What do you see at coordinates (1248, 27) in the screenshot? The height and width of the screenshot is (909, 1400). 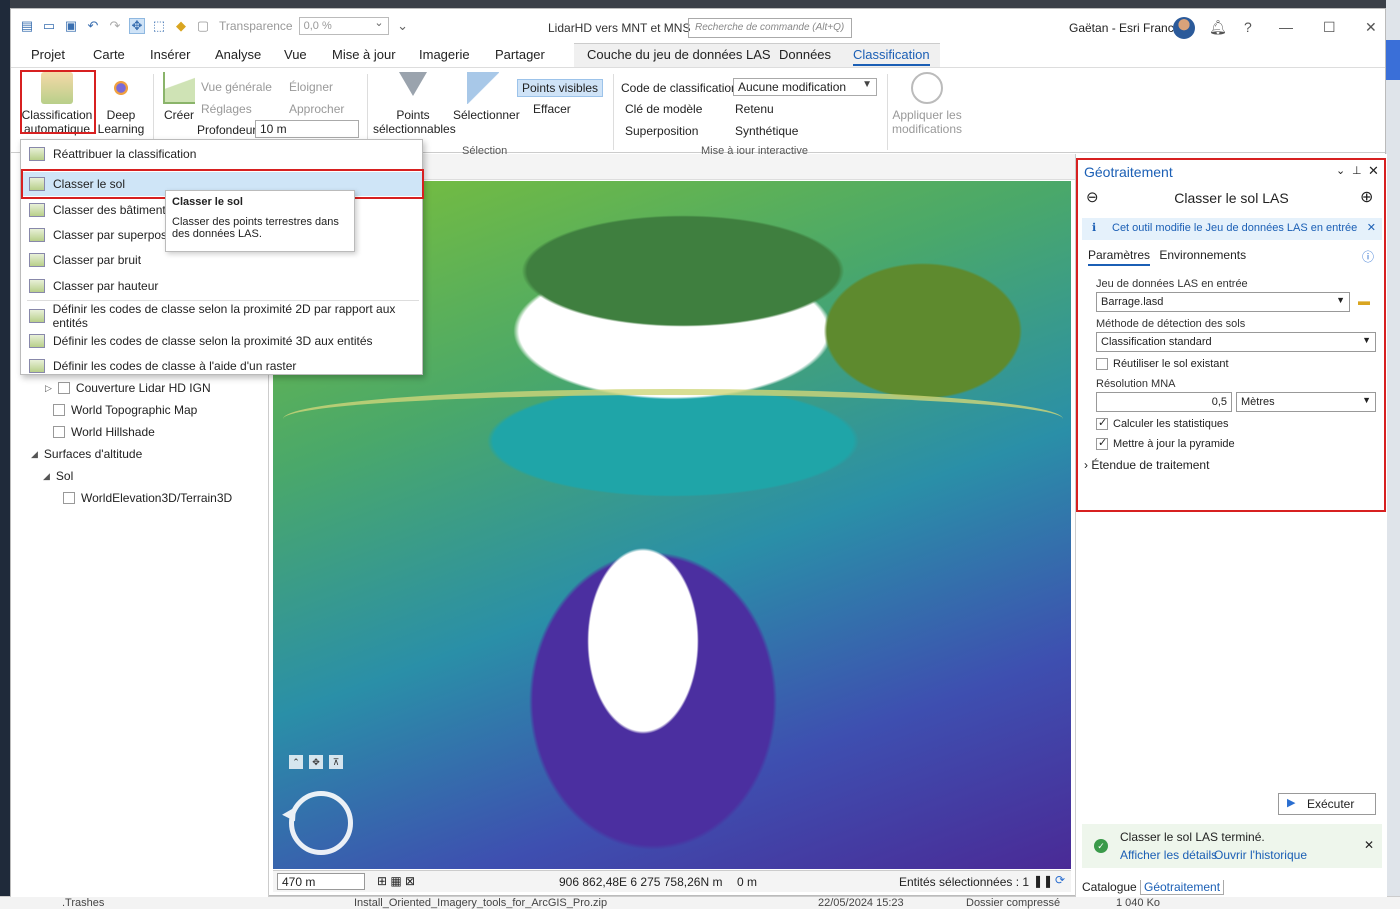 I see `help-icon: ?` at bounding box center [1248, 27].